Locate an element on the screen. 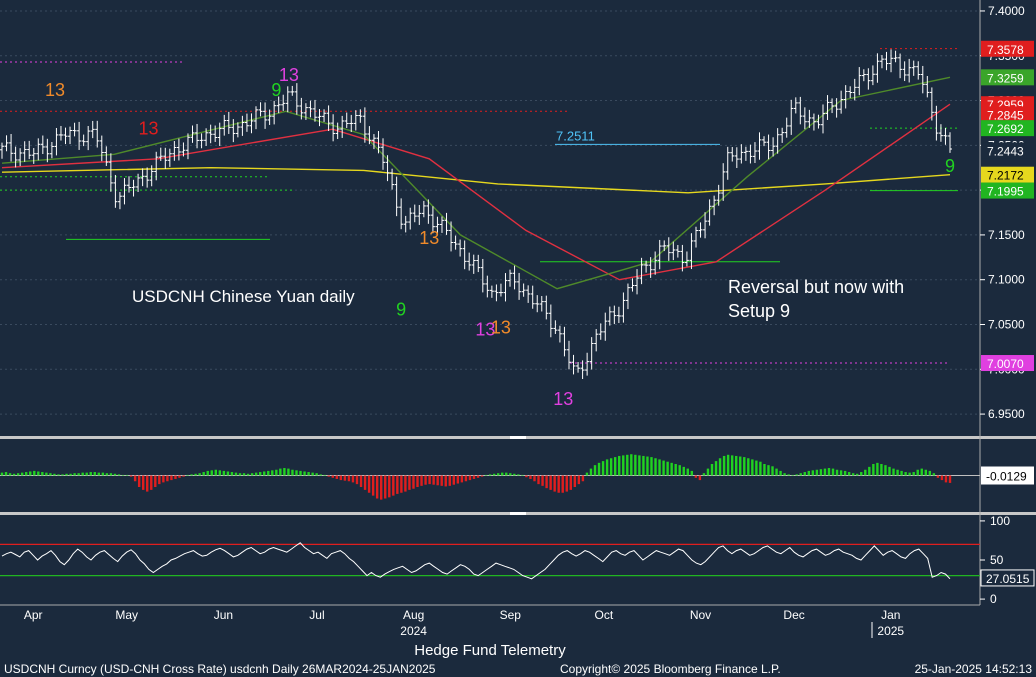  price-tag-label: 7.2443 is located at coordinates (1005, 151).